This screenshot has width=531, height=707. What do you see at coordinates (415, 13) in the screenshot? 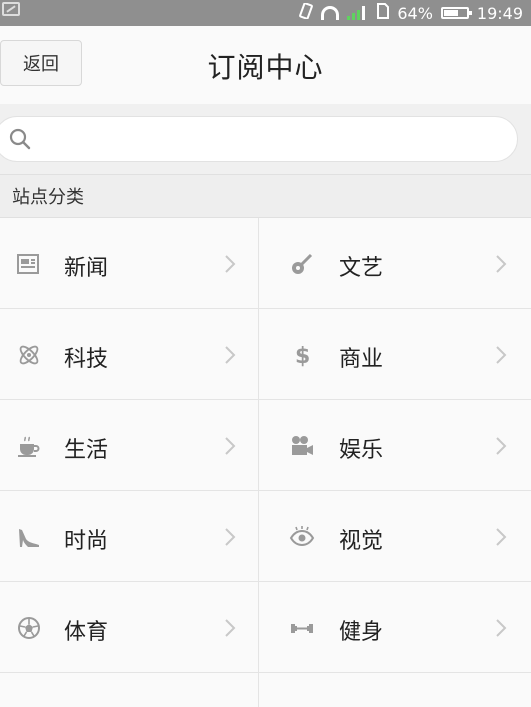
I see `battery-percent: 64%` at bounding box center [415, 13].